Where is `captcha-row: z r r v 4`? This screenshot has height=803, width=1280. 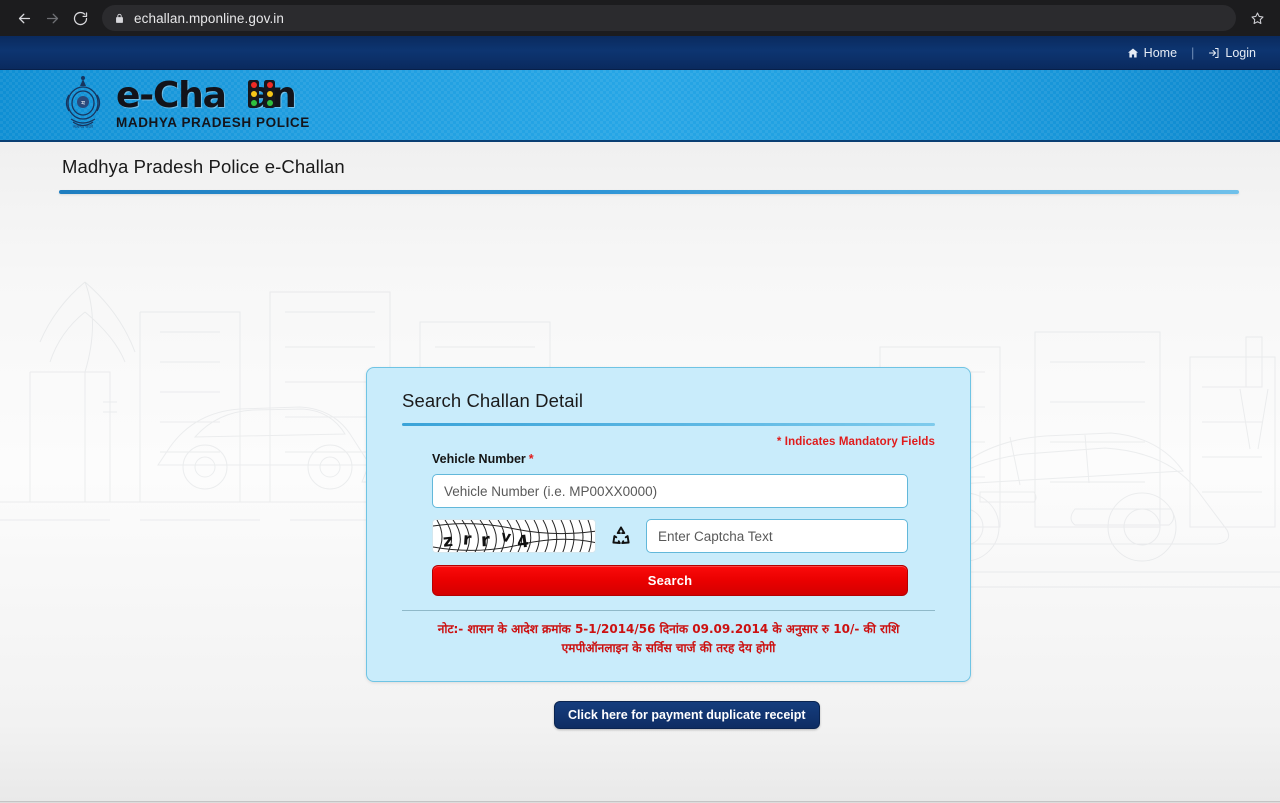 captcha-row: z r r v 4 is located at coordinates (683, 536).